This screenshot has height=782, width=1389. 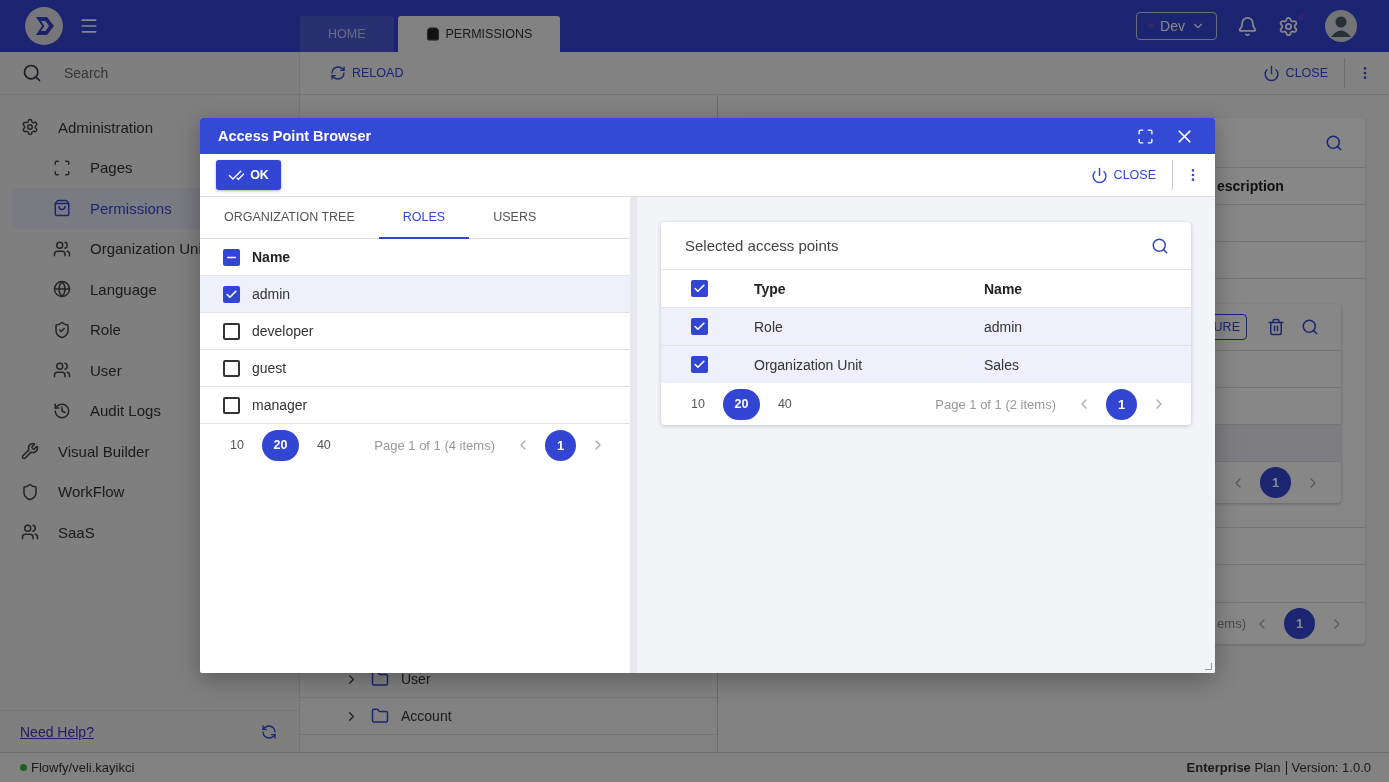 I want to click on version-label: Version: 1.0.0, so click(x=1331, y=767).